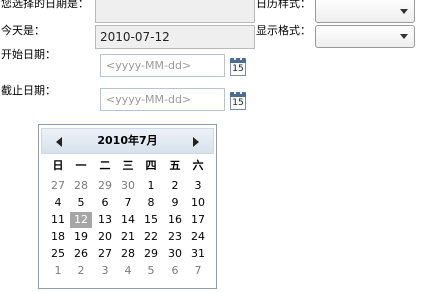 Image resolution: width=422 pixels, height=293 pixels. I want to click on display-format-label: 显示格式：, so click(283, 30).